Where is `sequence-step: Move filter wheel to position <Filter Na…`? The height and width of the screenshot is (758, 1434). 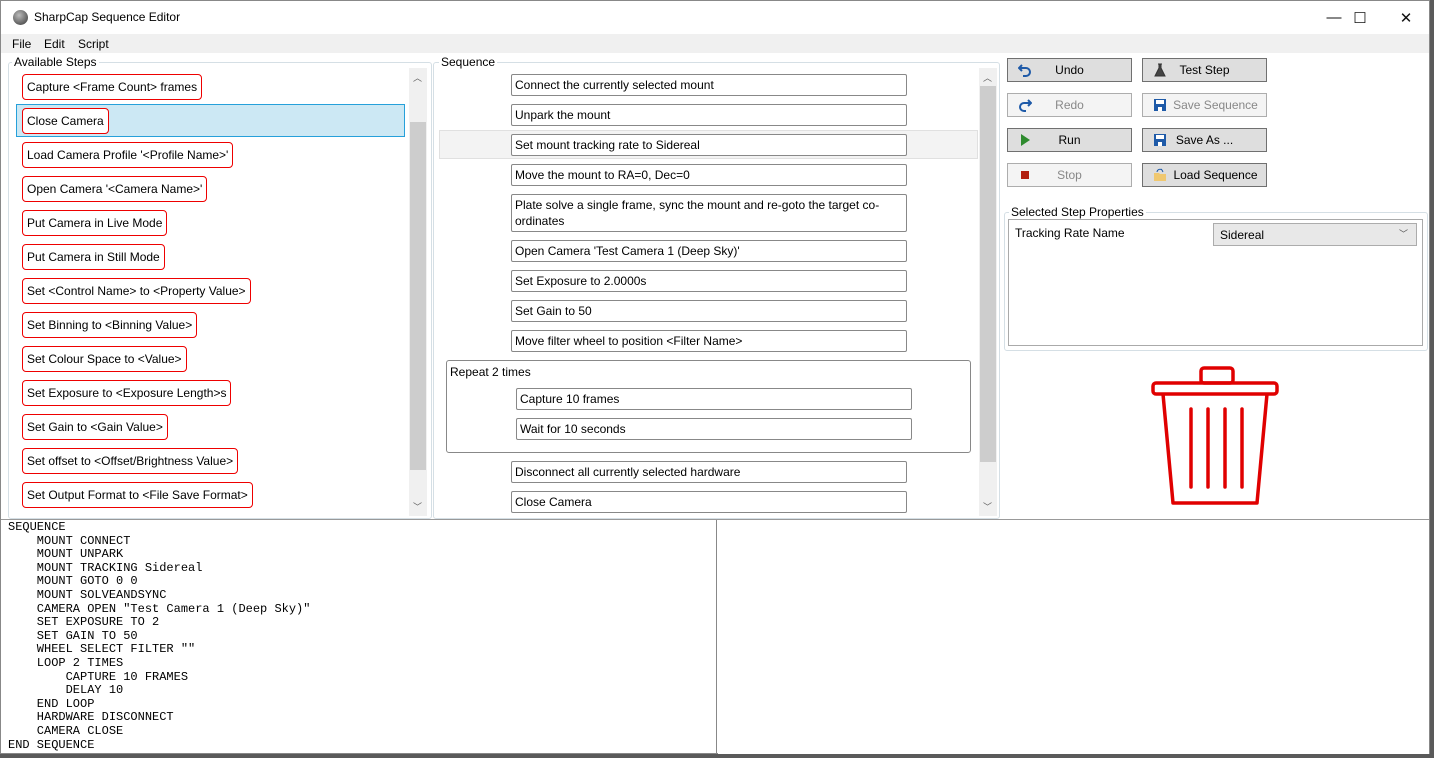
sequence-step: Move filter wheel to position <Filter Na… is located at coordinates (709, 341).